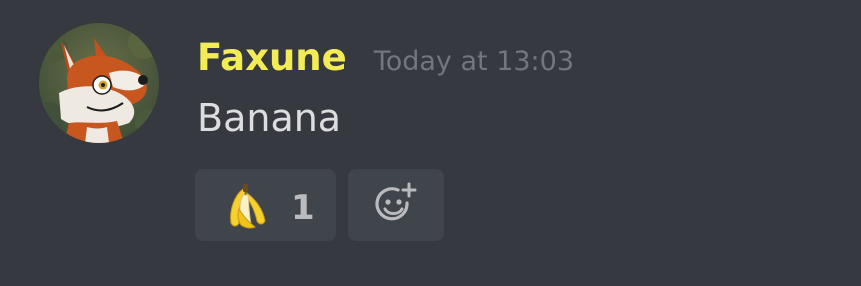 Image resolution: width=861 pixels, height=286 pixels. I want to click on banana-icon, so click(248, 206).